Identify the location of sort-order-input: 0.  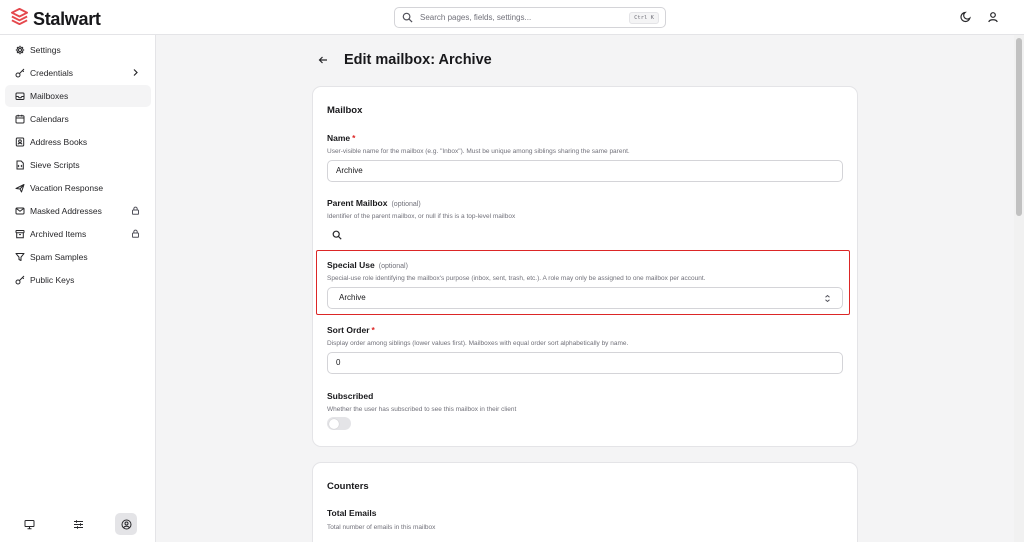
(585, 363).